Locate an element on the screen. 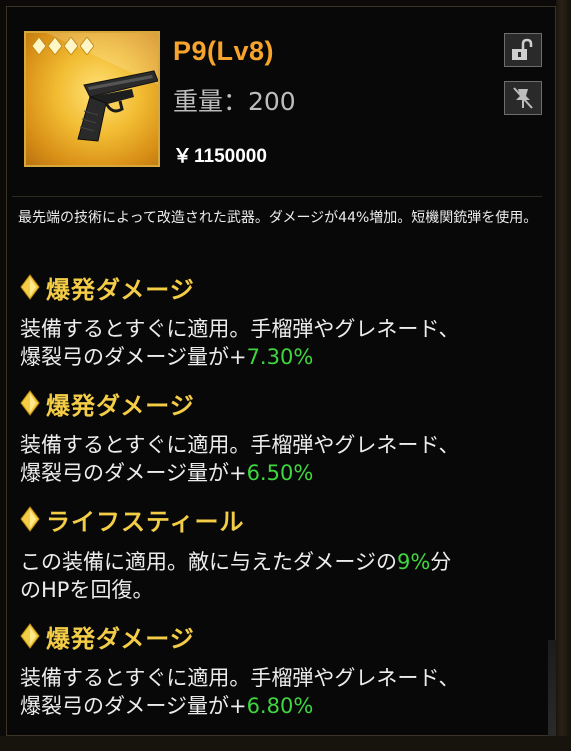 The height and width of the screenshot is (751, 571). item-icon-frame is located at coordinates (92, 99).